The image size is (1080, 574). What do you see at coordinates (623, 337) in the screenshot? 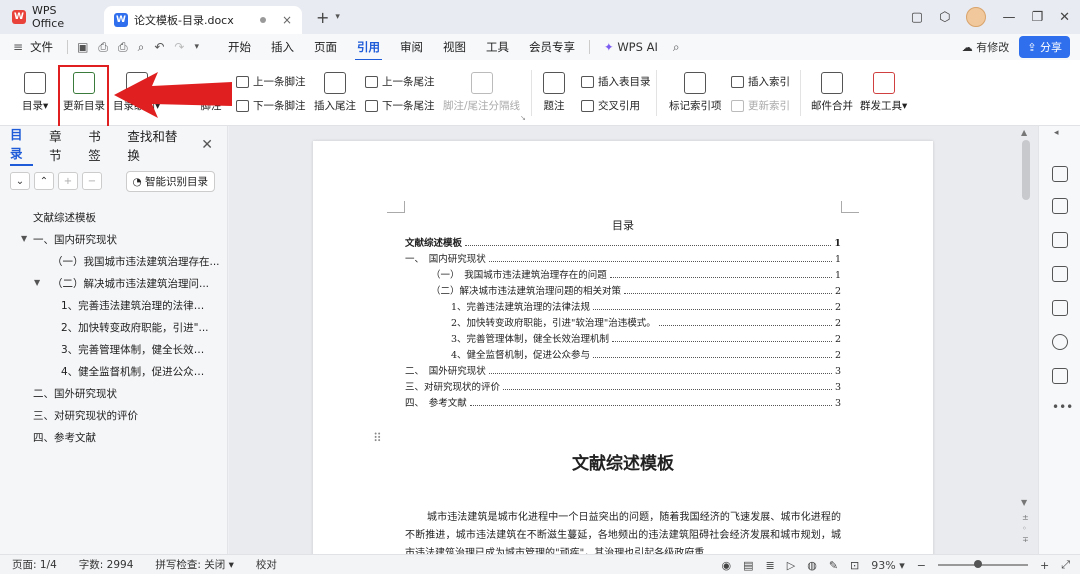
I see `toc-entry: 3、完善管理体制，健全长效治理机制 2` at bounding box center [623, 337].